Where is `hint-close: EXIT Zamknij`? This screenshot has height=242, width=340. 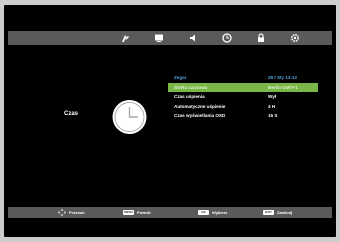
hint-close: EXIT Zamknij is located at coordinates (277, 212).